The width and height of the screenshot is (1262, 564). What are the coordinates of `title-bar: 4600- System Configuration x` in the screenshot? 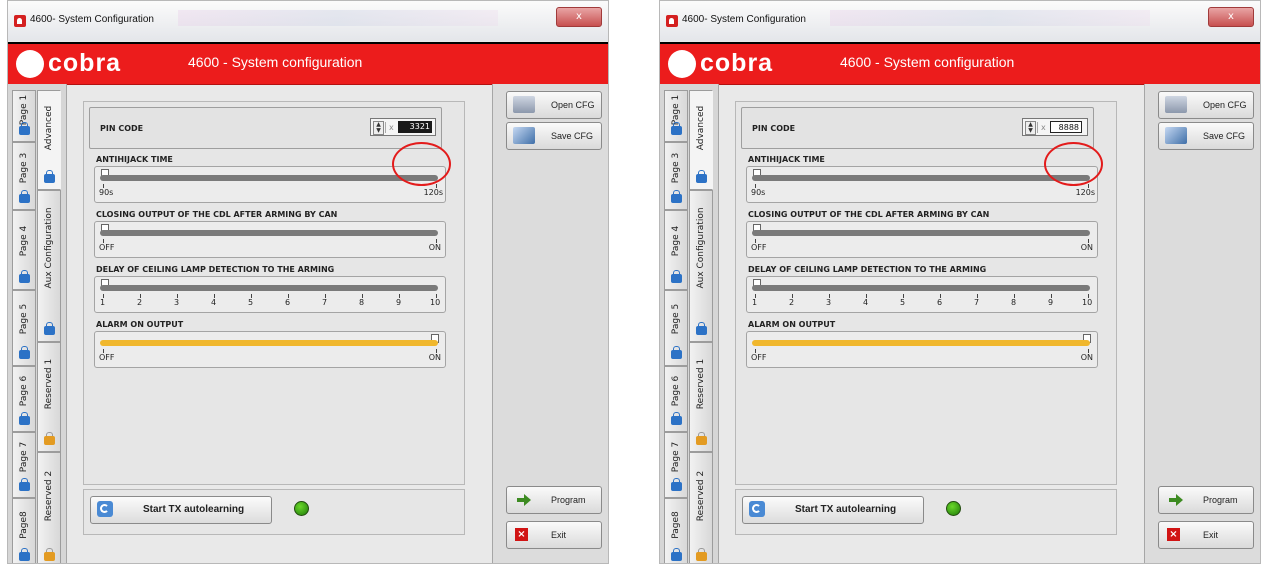 It's located at (308, 21).